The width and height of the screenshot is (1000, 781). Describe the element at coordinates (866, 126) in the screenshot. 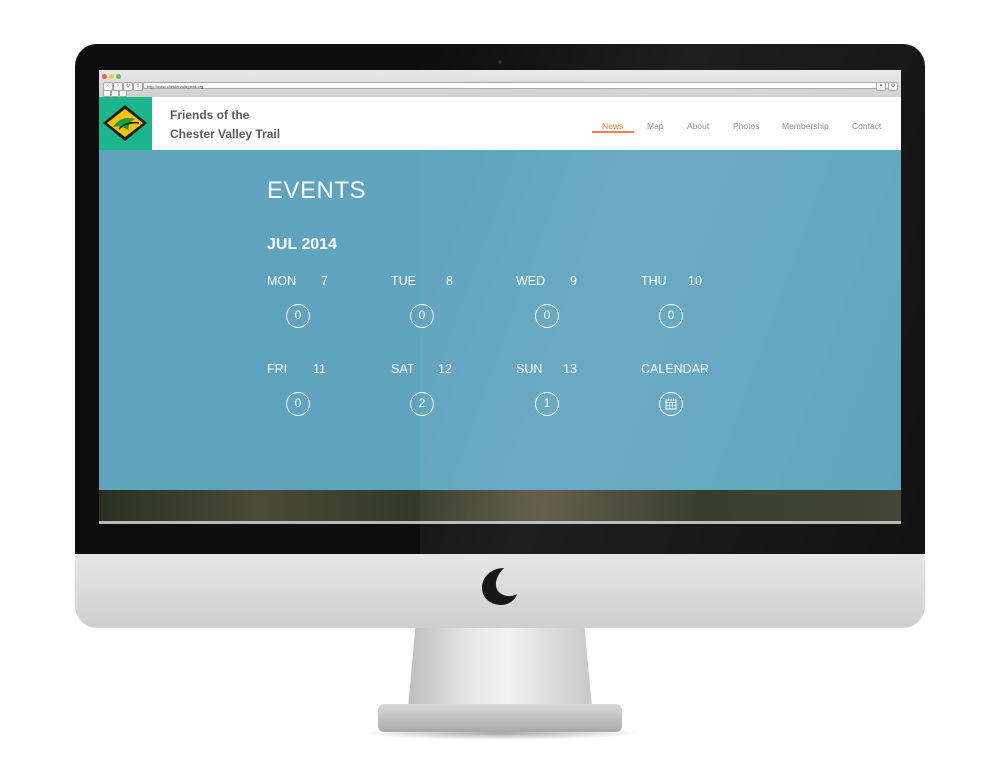

I see `nav-contact: Contact` at that location.